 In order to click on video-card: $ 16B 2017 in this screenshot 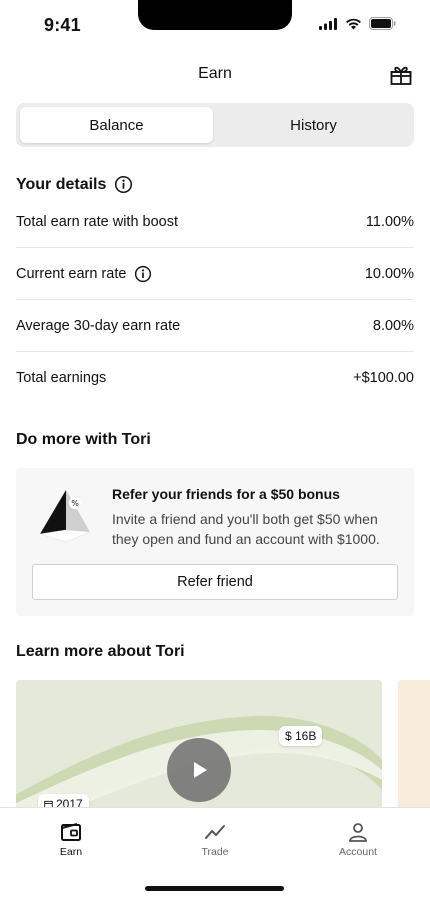, I will do `click(199, 745)`.